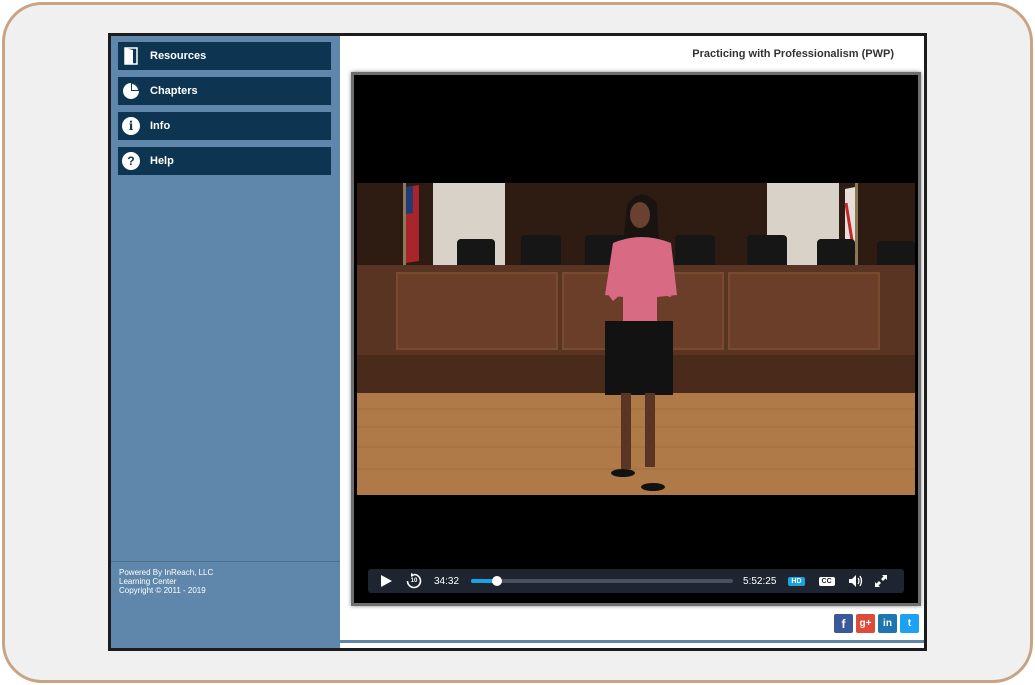 The height and width of the screenshot is (685, 1035). What do you see at coordinates (224, 126) in the screenshot?
I see `sidebar-item-info: i Info` at bounding box center [224, 126].